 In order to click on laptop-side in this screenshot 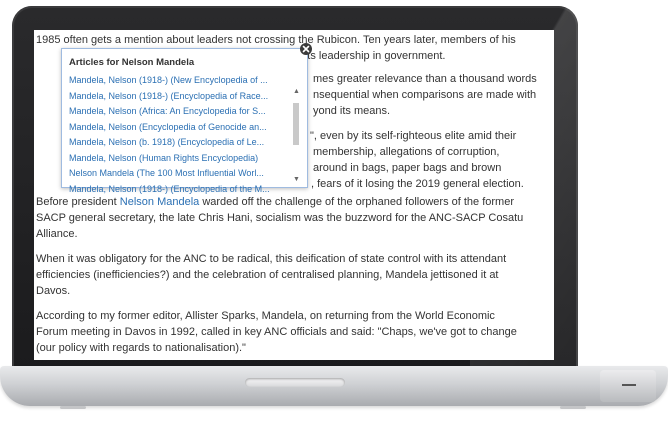, I will do `click(628, 386)`.